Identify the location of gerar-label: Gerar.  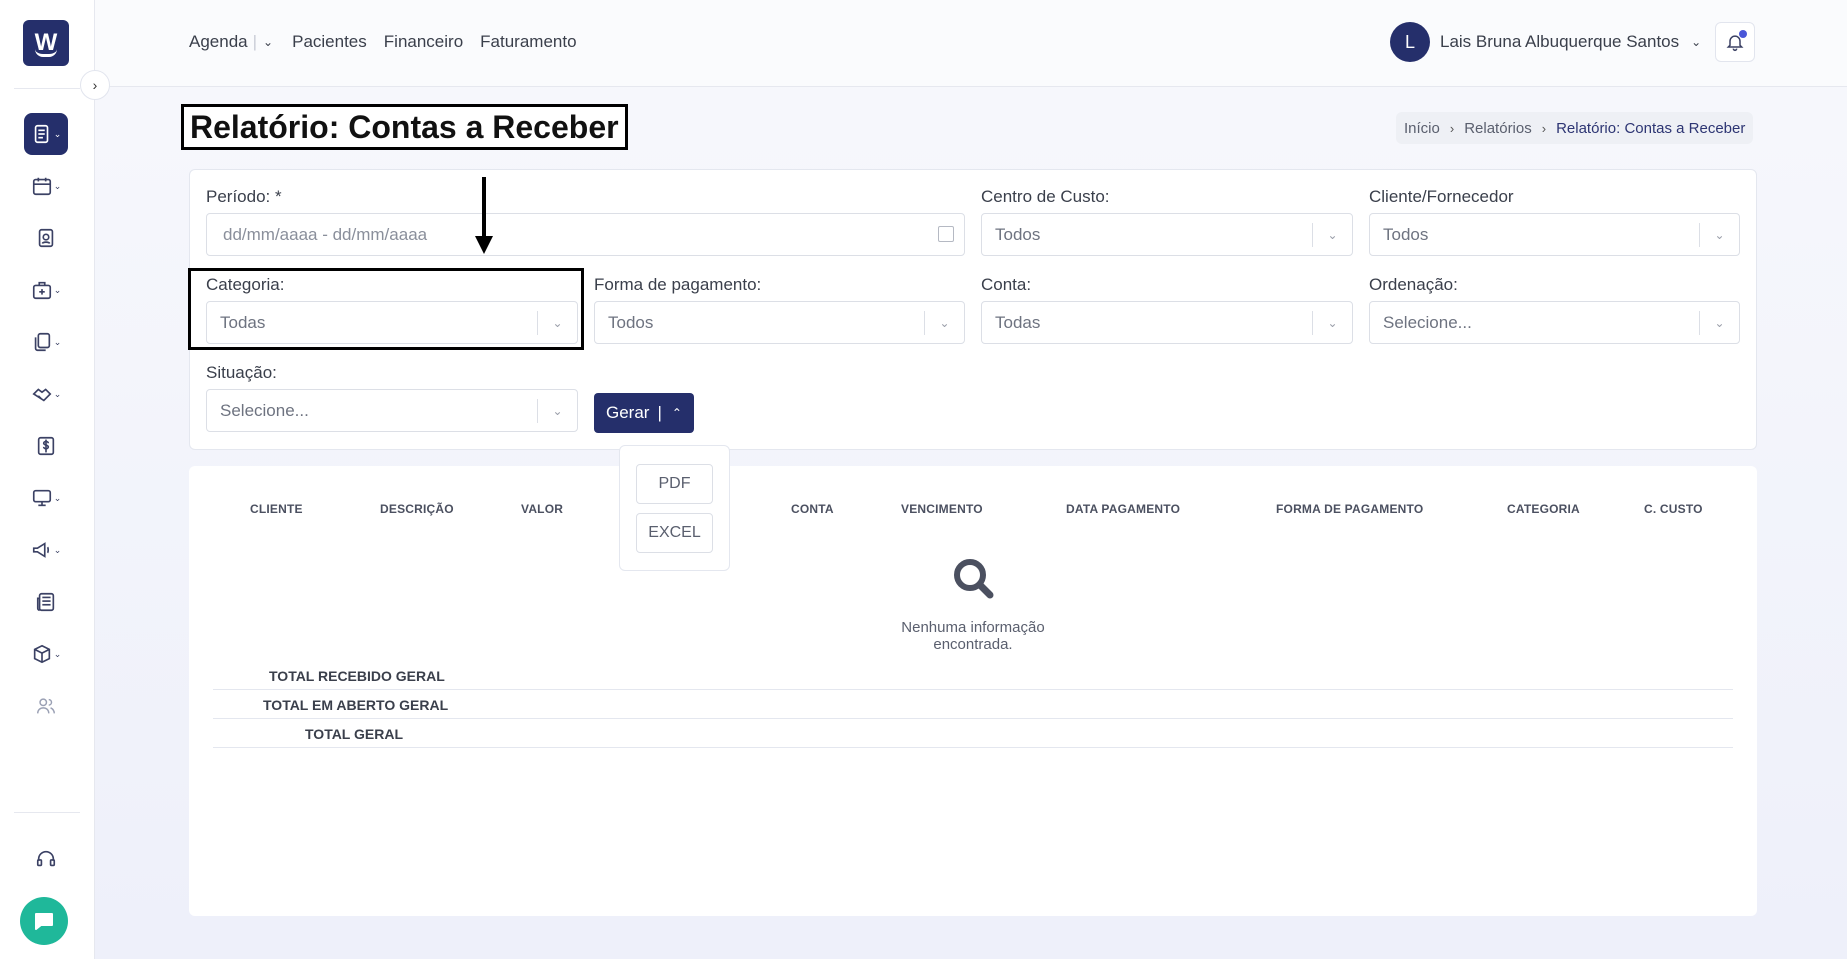
(628, 412).